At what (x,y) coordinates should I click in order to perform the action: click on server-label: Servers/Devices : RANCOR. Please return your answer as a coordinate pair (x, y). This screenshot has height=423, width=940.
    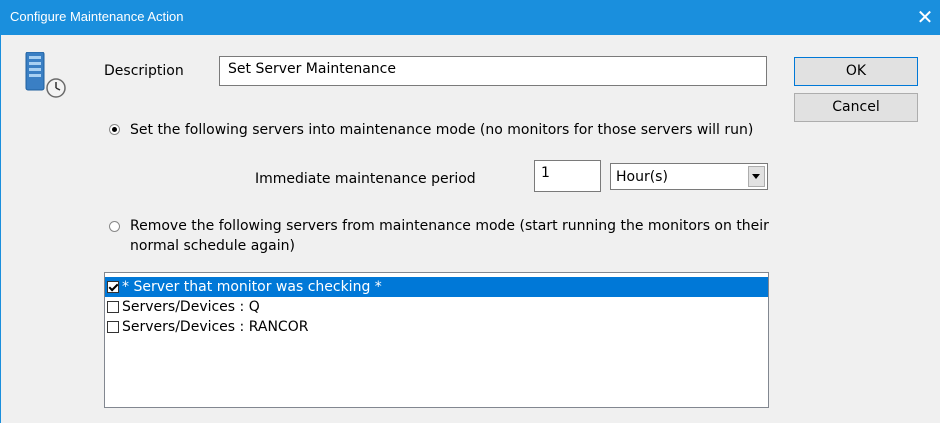
    Looking at the image, I should click on (215, 327).